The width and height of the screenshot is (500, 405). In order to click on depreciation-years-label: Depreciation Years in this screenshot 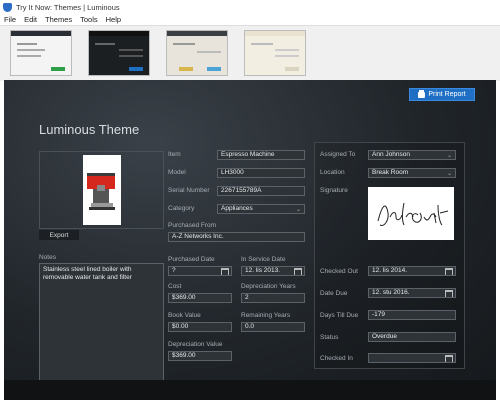, I will do `click(268, 286)`.